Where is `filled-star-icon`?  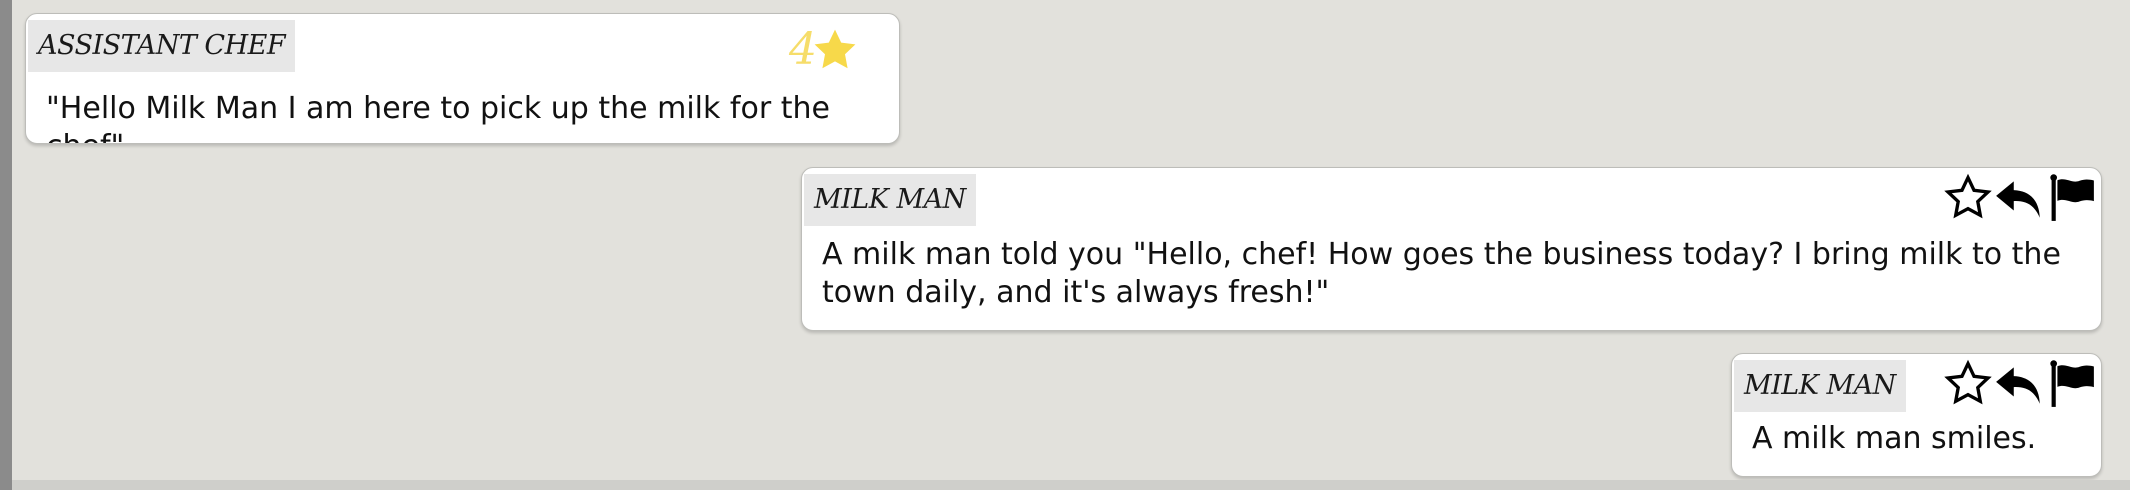
filled-star-icon is located at coordinates (835, 50).